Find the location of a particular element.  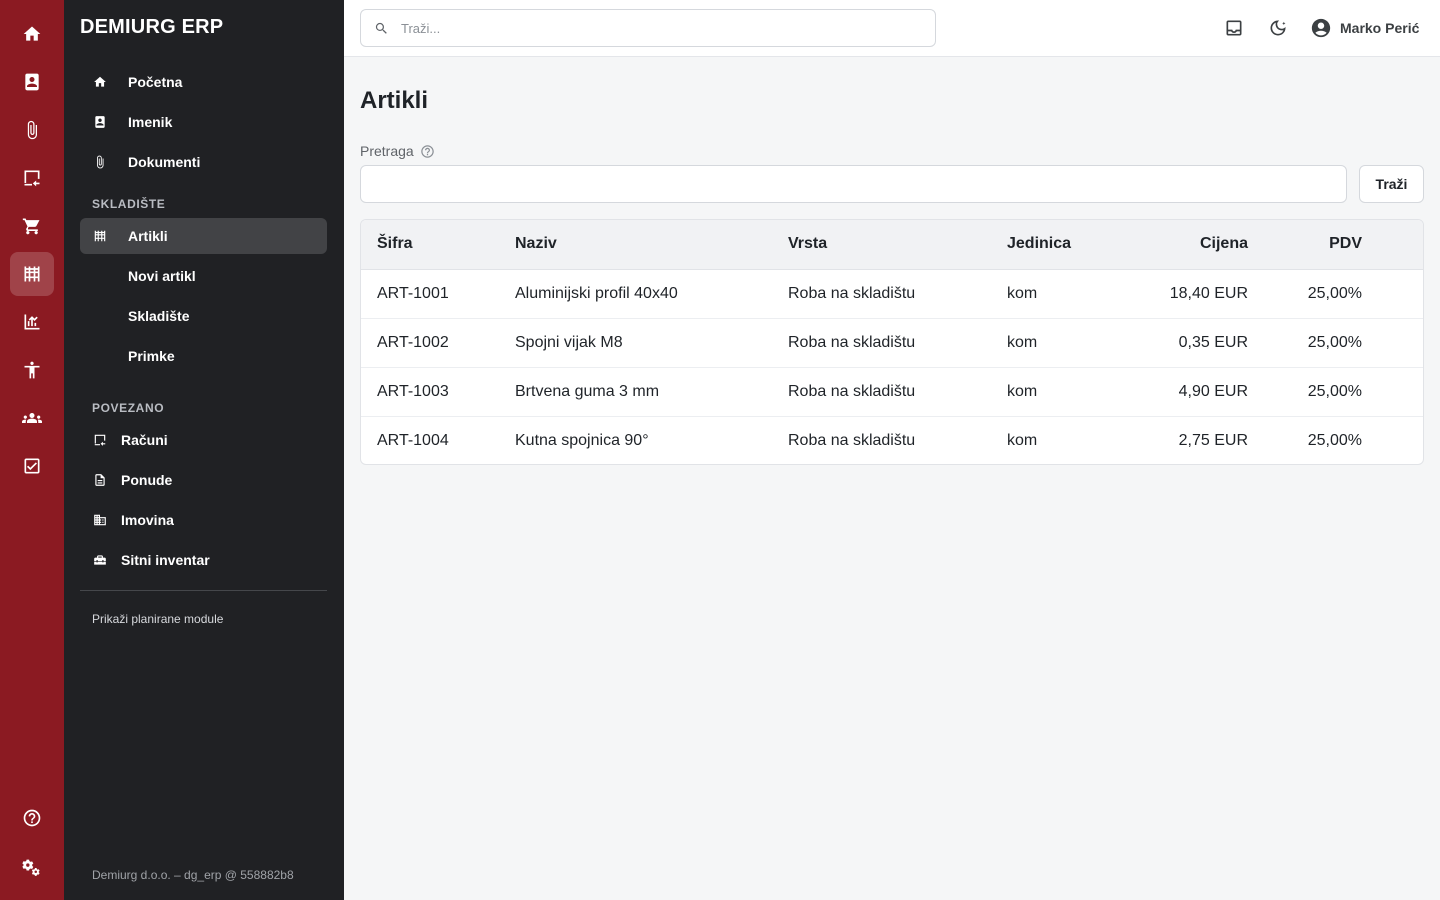

cell-sifra: ART-1002 is located at coordinates (438, 342).